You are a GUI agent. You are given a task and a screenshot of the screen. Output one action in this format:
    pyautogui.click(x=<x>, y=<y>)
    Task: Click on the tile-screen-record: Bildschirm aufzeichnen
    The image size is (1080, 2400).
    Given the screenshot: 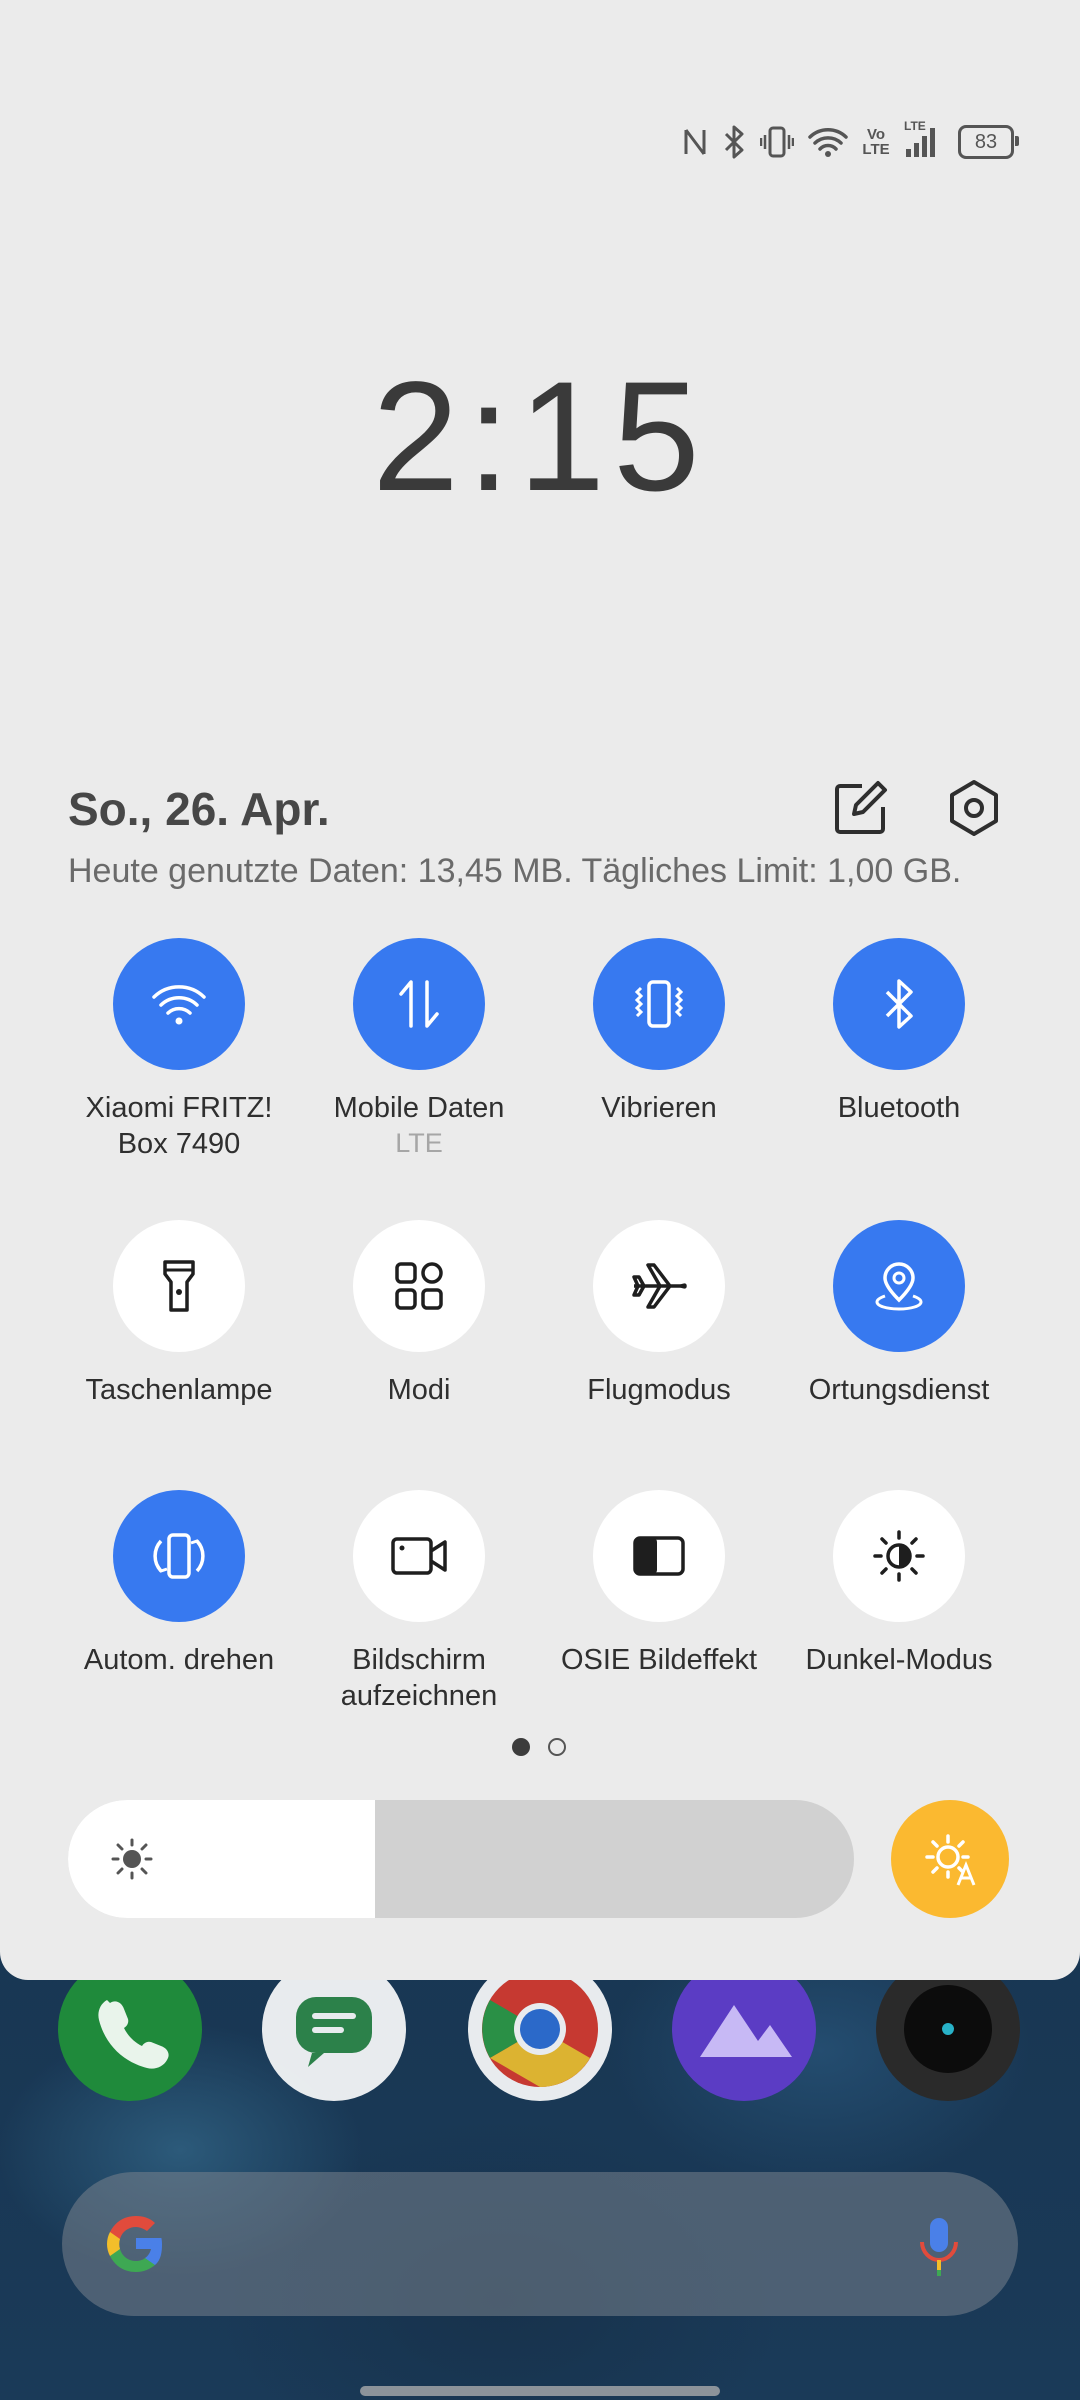 What is the action you would take?
    pyautogui.click(x=419, y=1602)
    